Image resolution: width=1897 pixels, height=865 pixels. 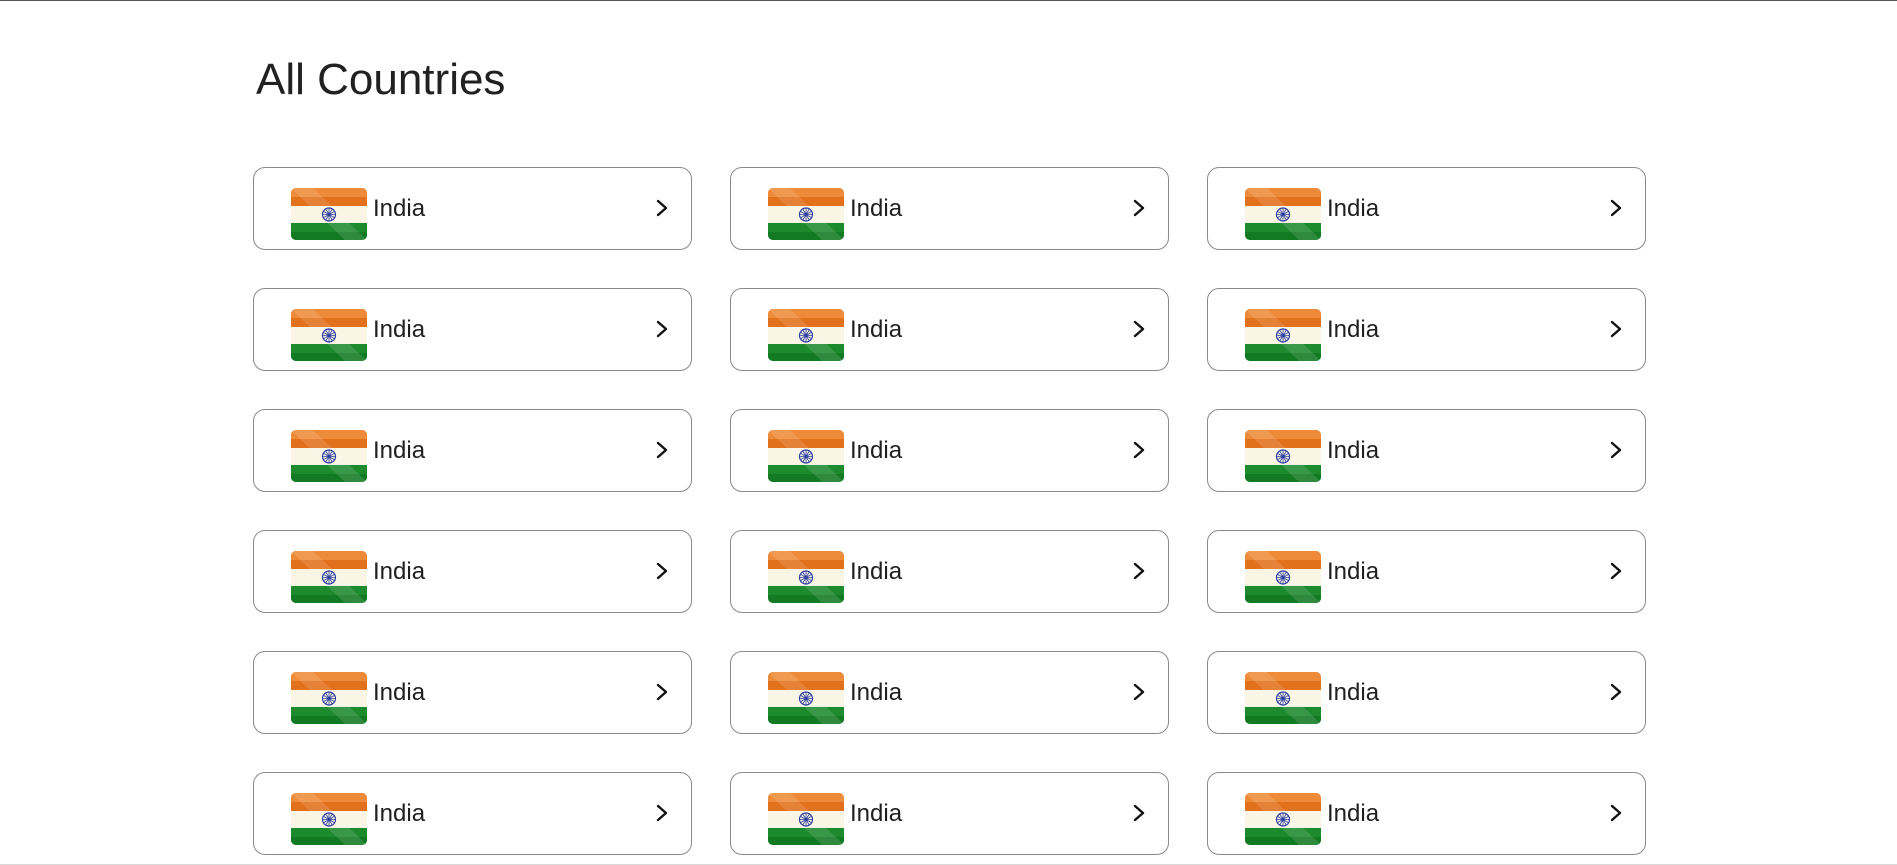 What do you see at coordinates (381, 79) in the screenshot?
I see `page-title: All Countries` at bounding box center [381, 79].